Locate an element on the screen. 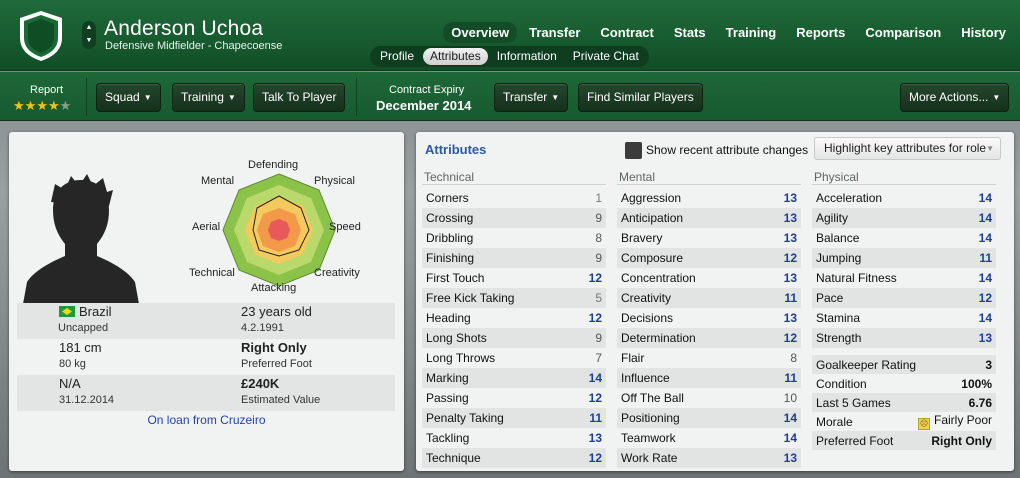  attribute-row: Positioning 14 is located at coordinates (709, 418).